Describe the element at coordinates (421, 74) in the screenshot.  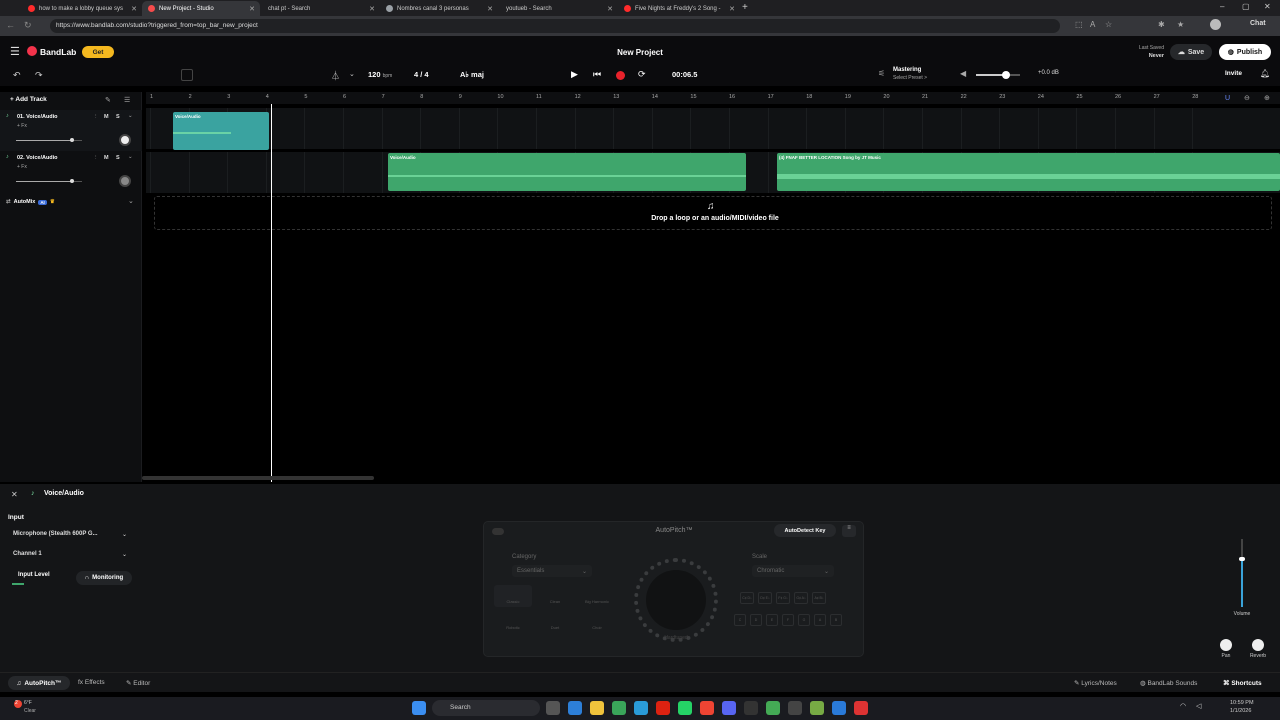
I see `time-signature: 4 / 4` at that location.